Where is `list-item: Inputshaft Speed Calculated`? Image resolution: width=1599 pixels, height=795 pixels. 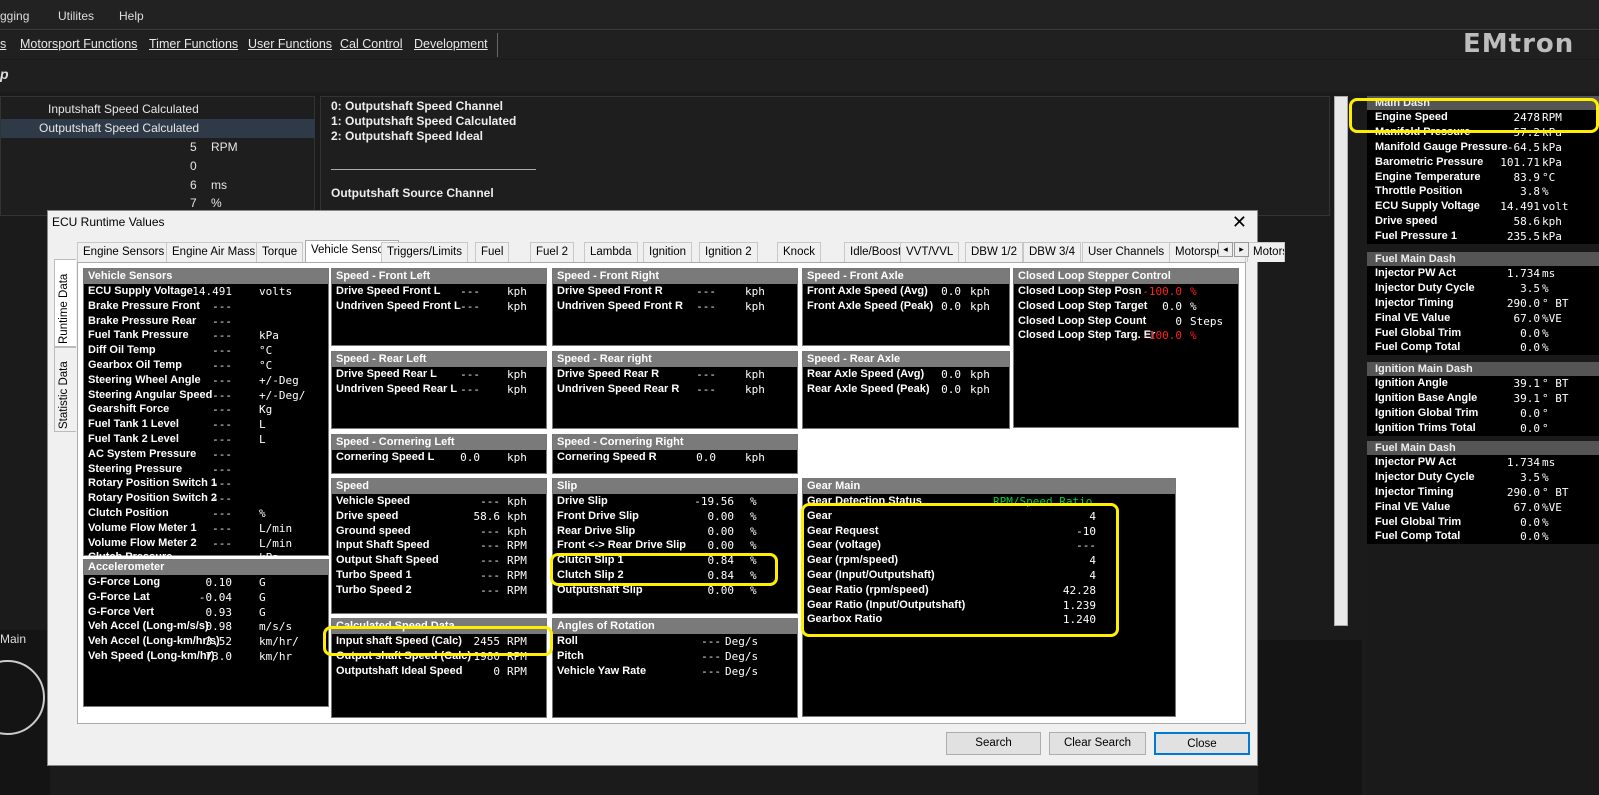 list-item: Inputshaft Speed Calculated is located at coordinates (123, 109).